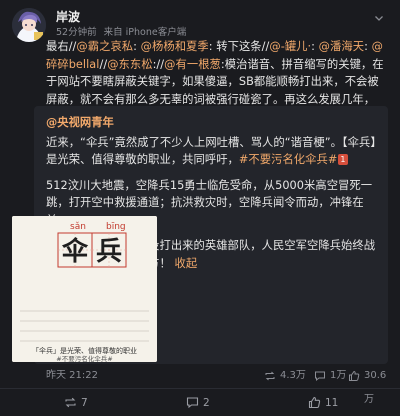 This screenshot has height=416, width=400. What do you see at coordinates (76, 32) in the screenshot?
I see `post-time: 52分钟前` at bounding box center [76, 32].